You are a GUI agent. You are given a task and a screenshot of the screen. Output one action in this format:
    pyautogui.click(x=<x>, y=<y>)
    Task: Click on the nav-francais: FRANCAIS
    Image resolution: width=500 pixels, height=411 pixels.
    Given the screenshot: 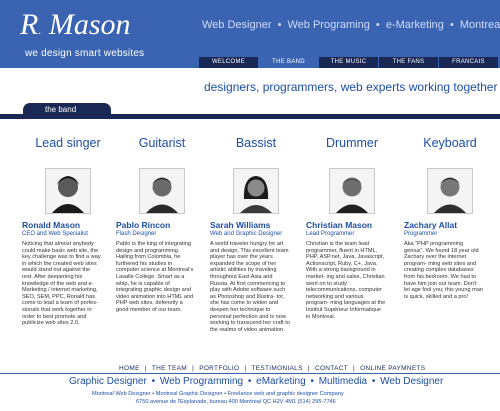 What is the action you would take?
    pyautogui.click(x=468, y=62)
    